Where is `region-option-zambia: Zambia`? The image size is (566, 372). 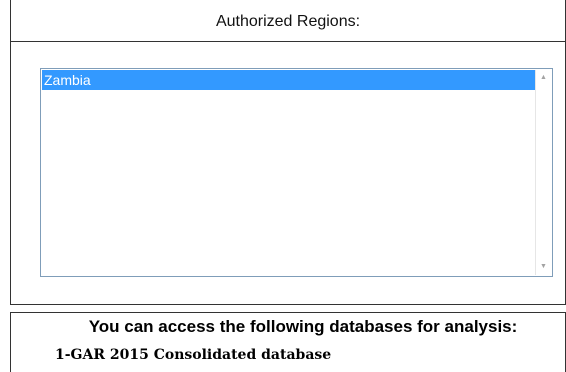 region-option-zambia: Zambia is located at coordinates (288, 80).